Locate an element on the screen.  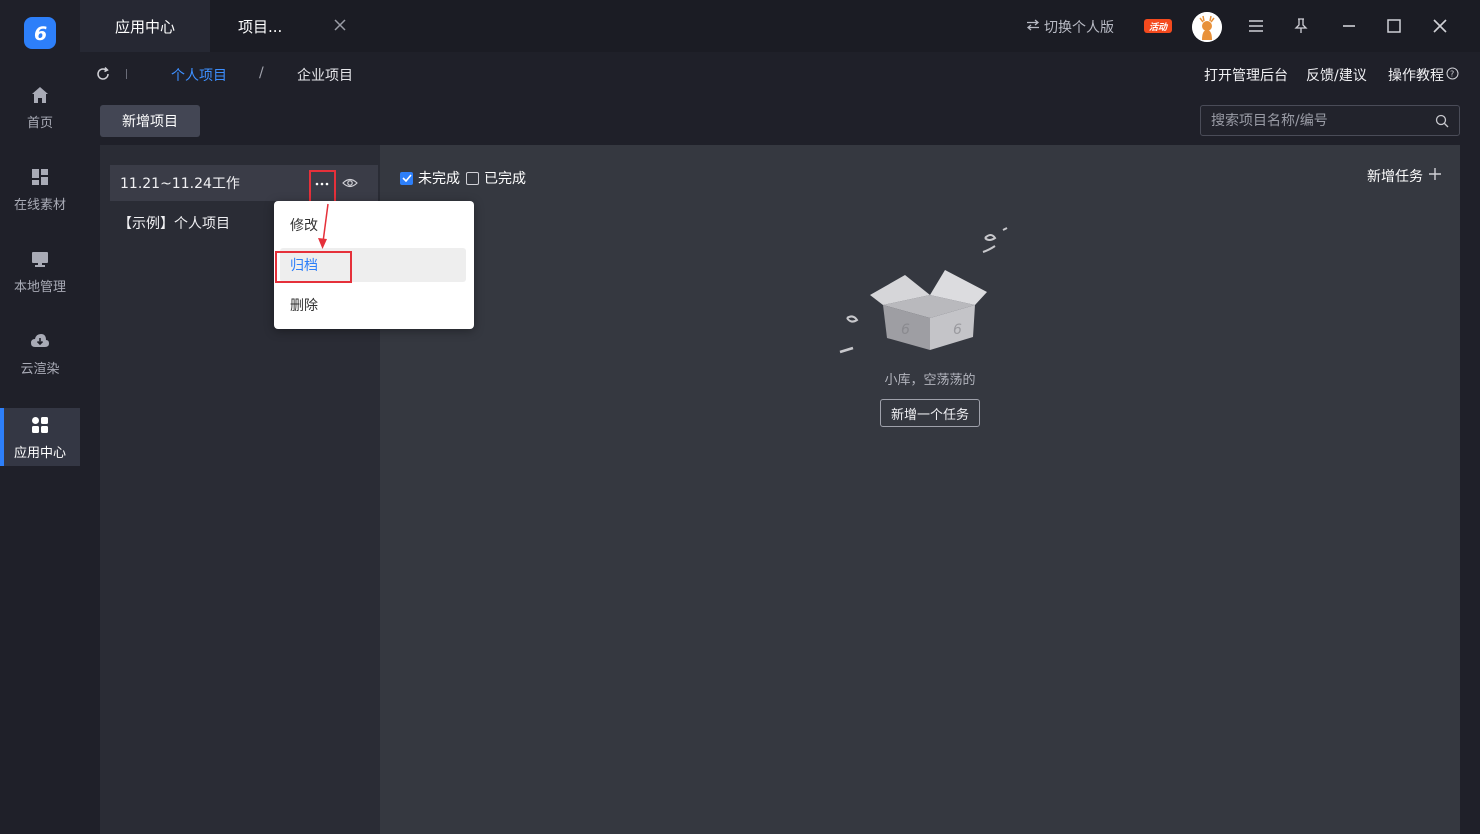
tab-app-center: 应用中心 is located at coordinates (145, 26).